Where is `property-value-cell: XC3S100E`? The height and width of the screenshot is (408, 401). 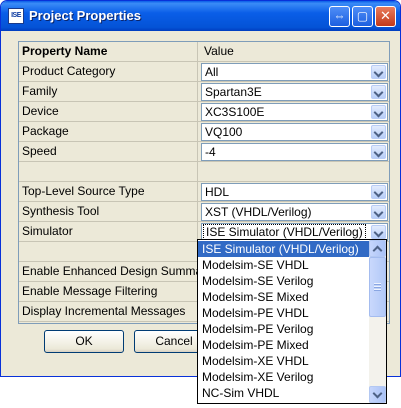
property-value-cell: XC3S100E is located at coordinates (294, 112).